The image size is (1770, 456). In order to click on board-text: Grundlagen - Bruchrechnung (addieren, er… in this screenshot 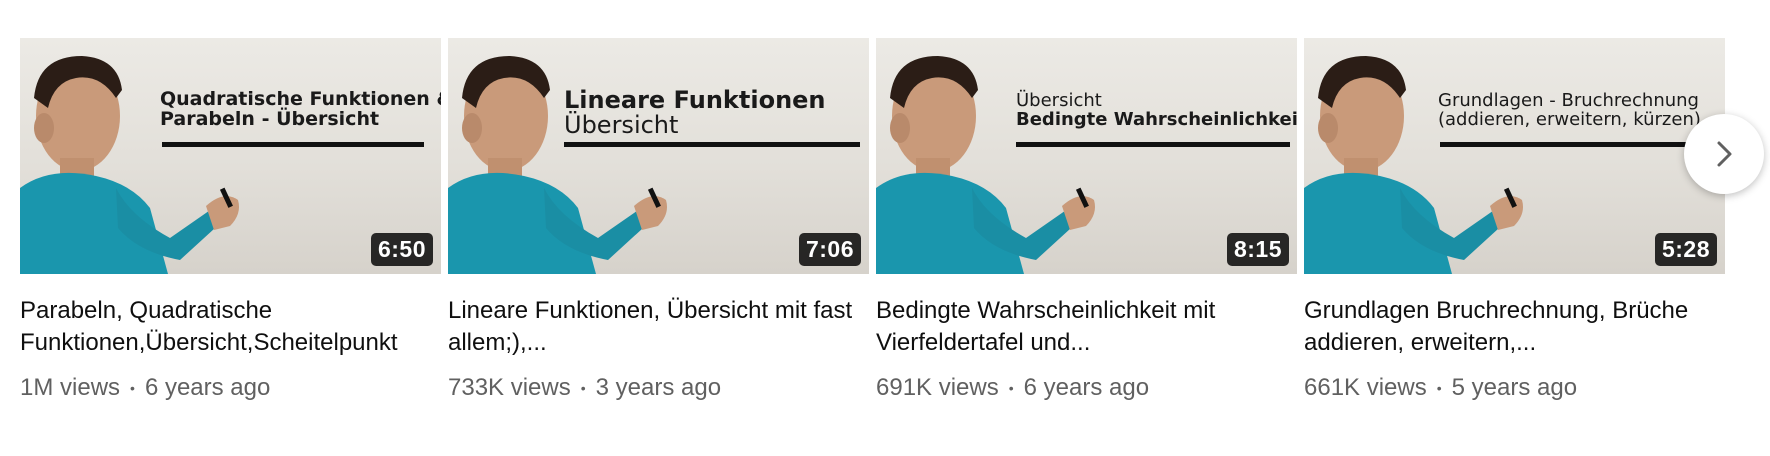, I will do `click(1569, 110)`.